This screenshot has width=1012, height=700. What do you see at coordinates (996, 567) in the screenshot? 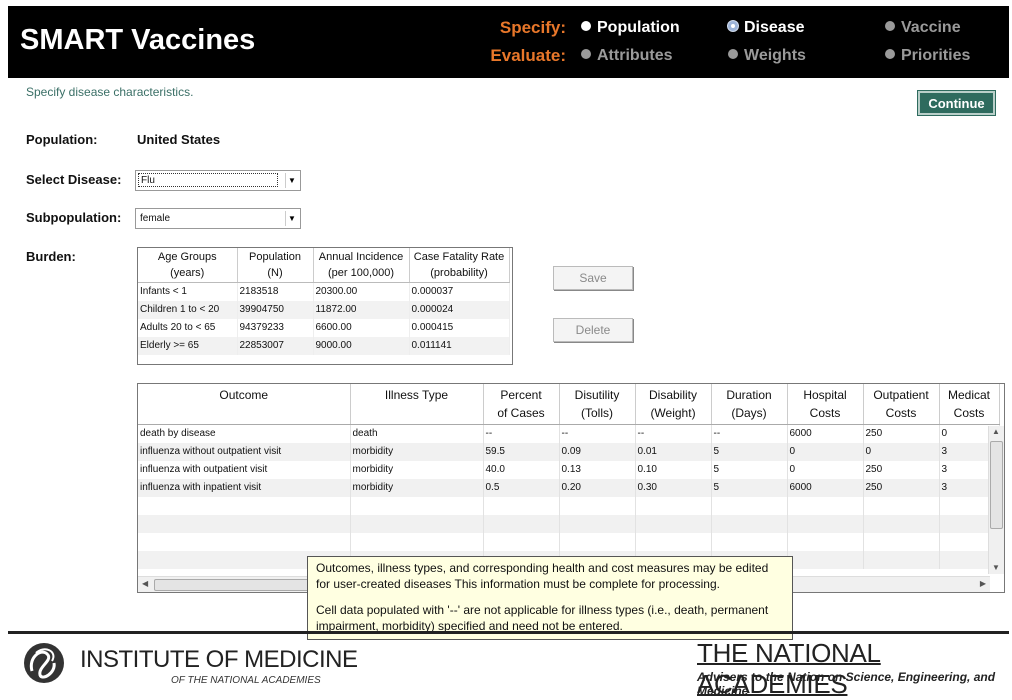
I see `scroll-down-icon: ▼` at bounding box center [996, 567].